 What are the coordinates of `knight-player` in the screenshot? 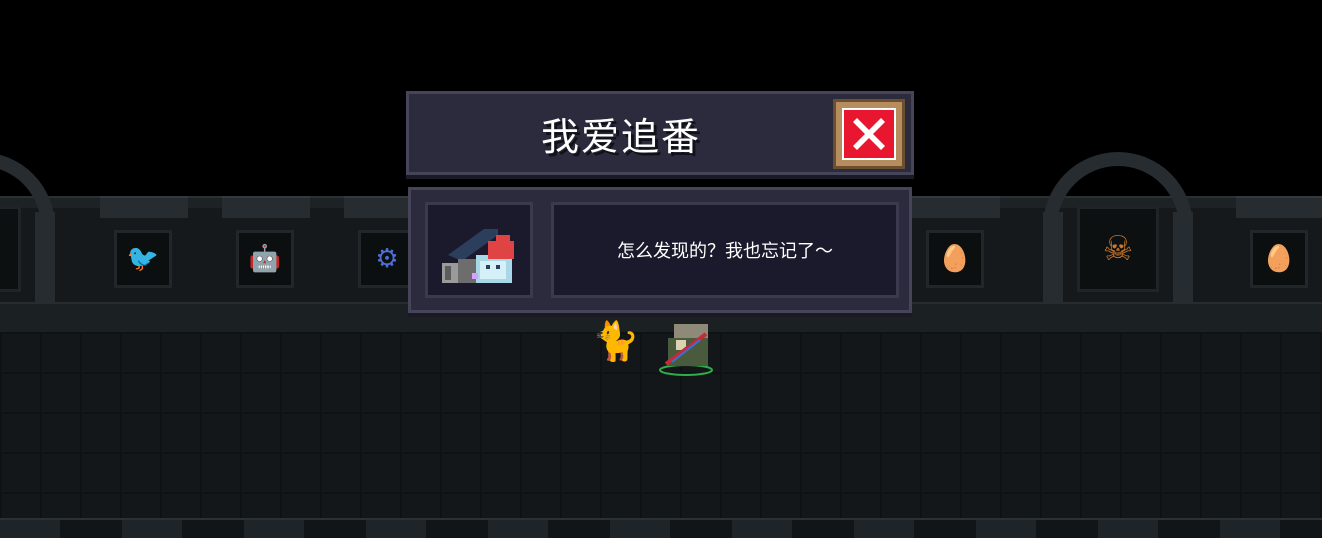 It's located at (685, 348).